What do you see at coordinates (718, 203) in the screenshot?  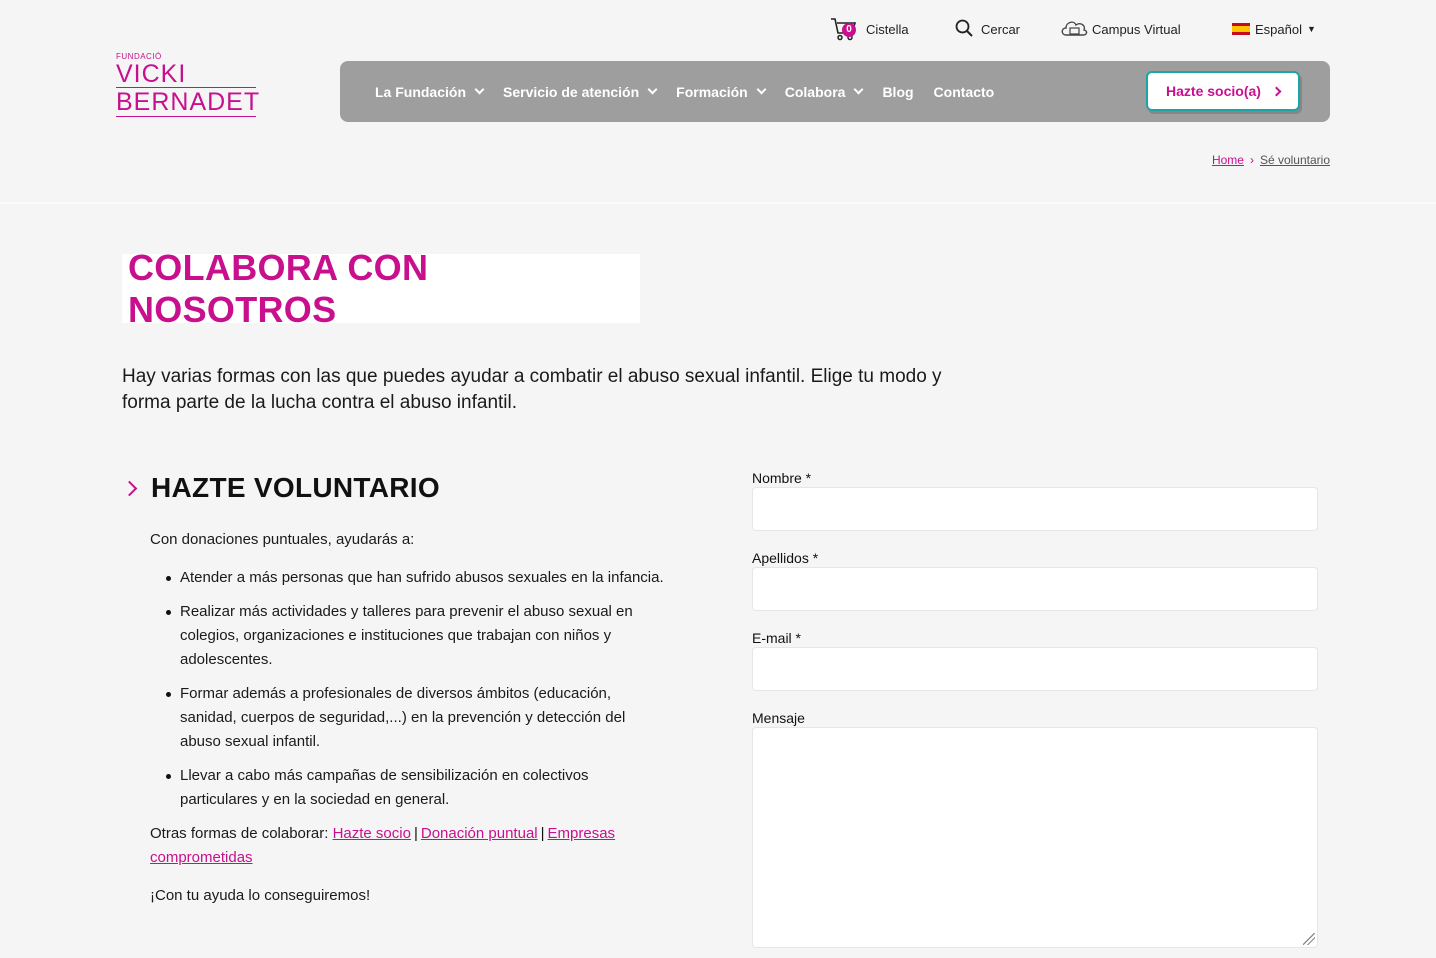 I see `divider` at bounding box center [718, 203].